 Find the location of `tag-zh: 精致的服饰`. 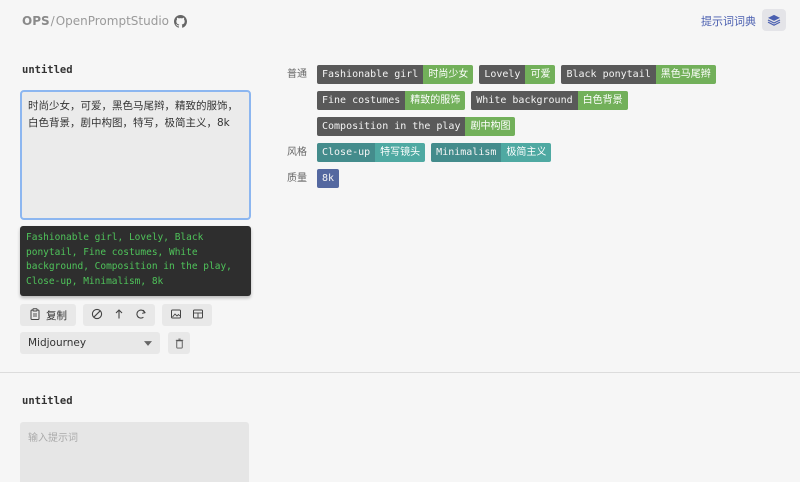

tag-zh: 精致的服饰 is located at coordinates (435, 100).